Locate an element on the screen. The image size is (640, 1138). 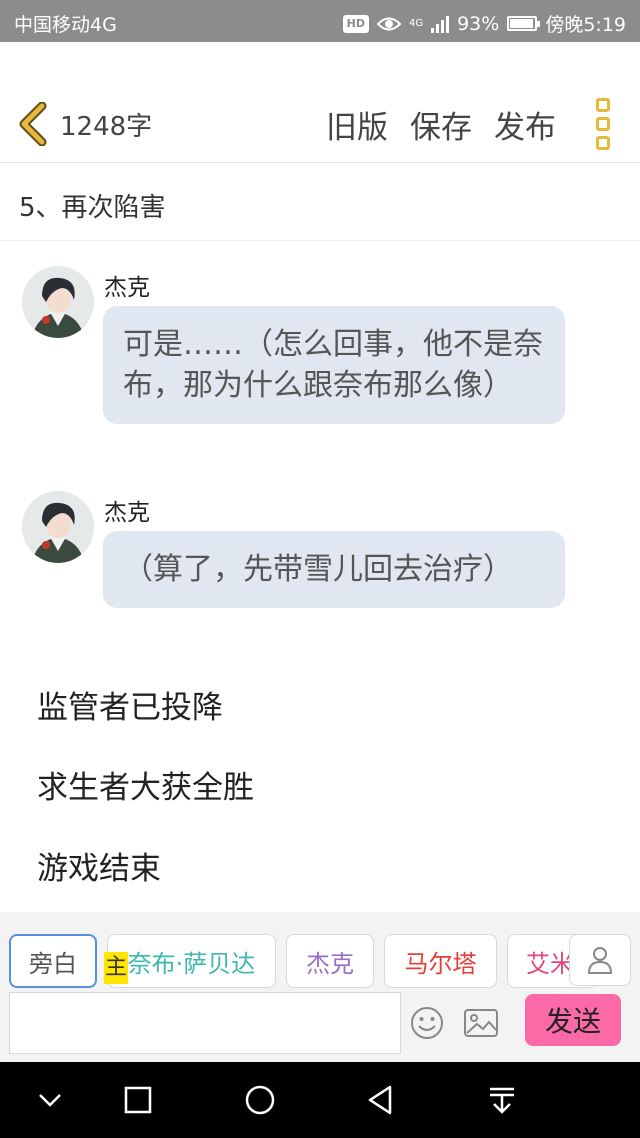
network-label: 4G is located at coordinates (416, 23).